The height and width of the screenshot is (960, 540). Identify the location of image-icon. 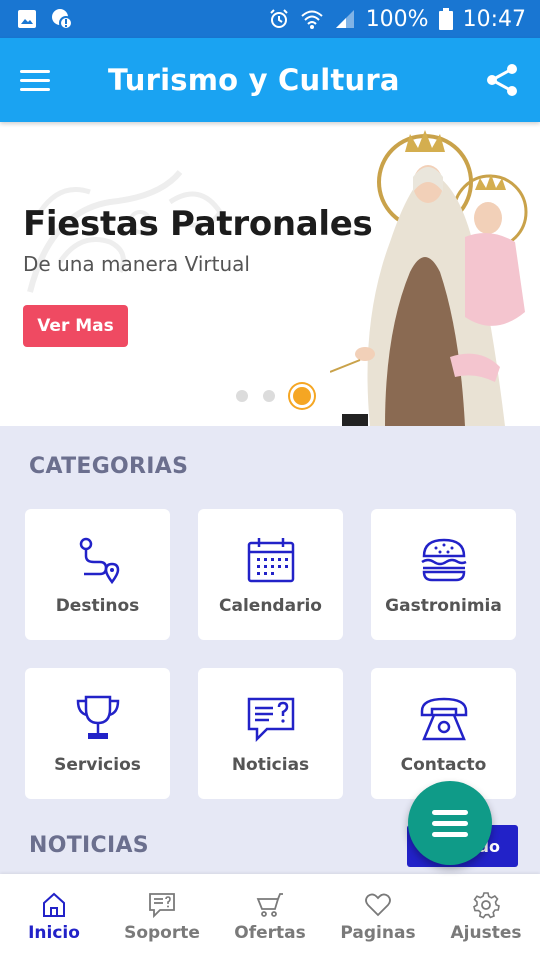
(27, 19).